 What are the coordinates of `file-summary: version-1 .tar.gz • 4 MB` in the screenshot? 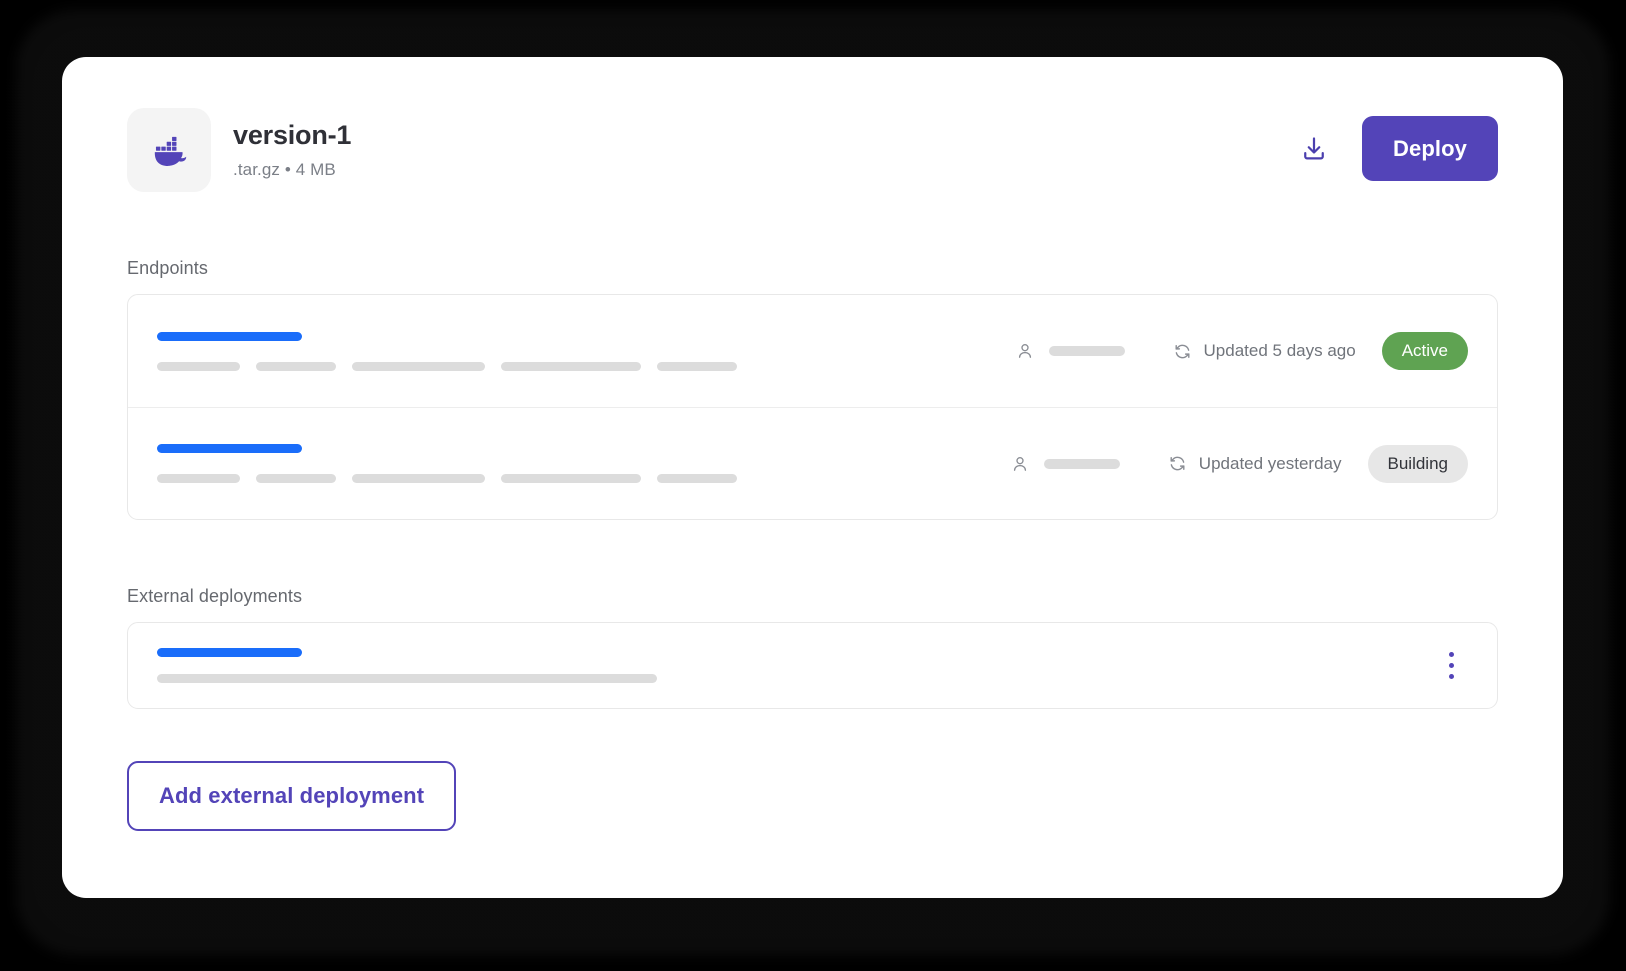 It's located at (239, 150).